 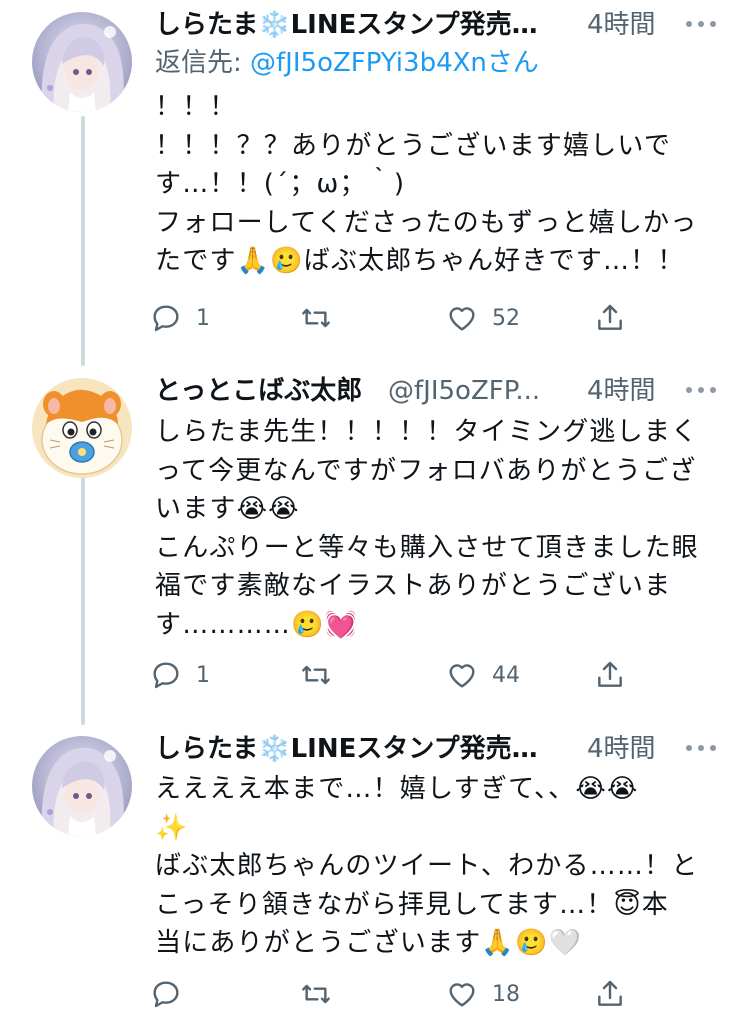 What do you see at coordinates (227, 509) in the screenshot?
I see `tweet-text-line: います😭😭` at bounding box center [227, 509].